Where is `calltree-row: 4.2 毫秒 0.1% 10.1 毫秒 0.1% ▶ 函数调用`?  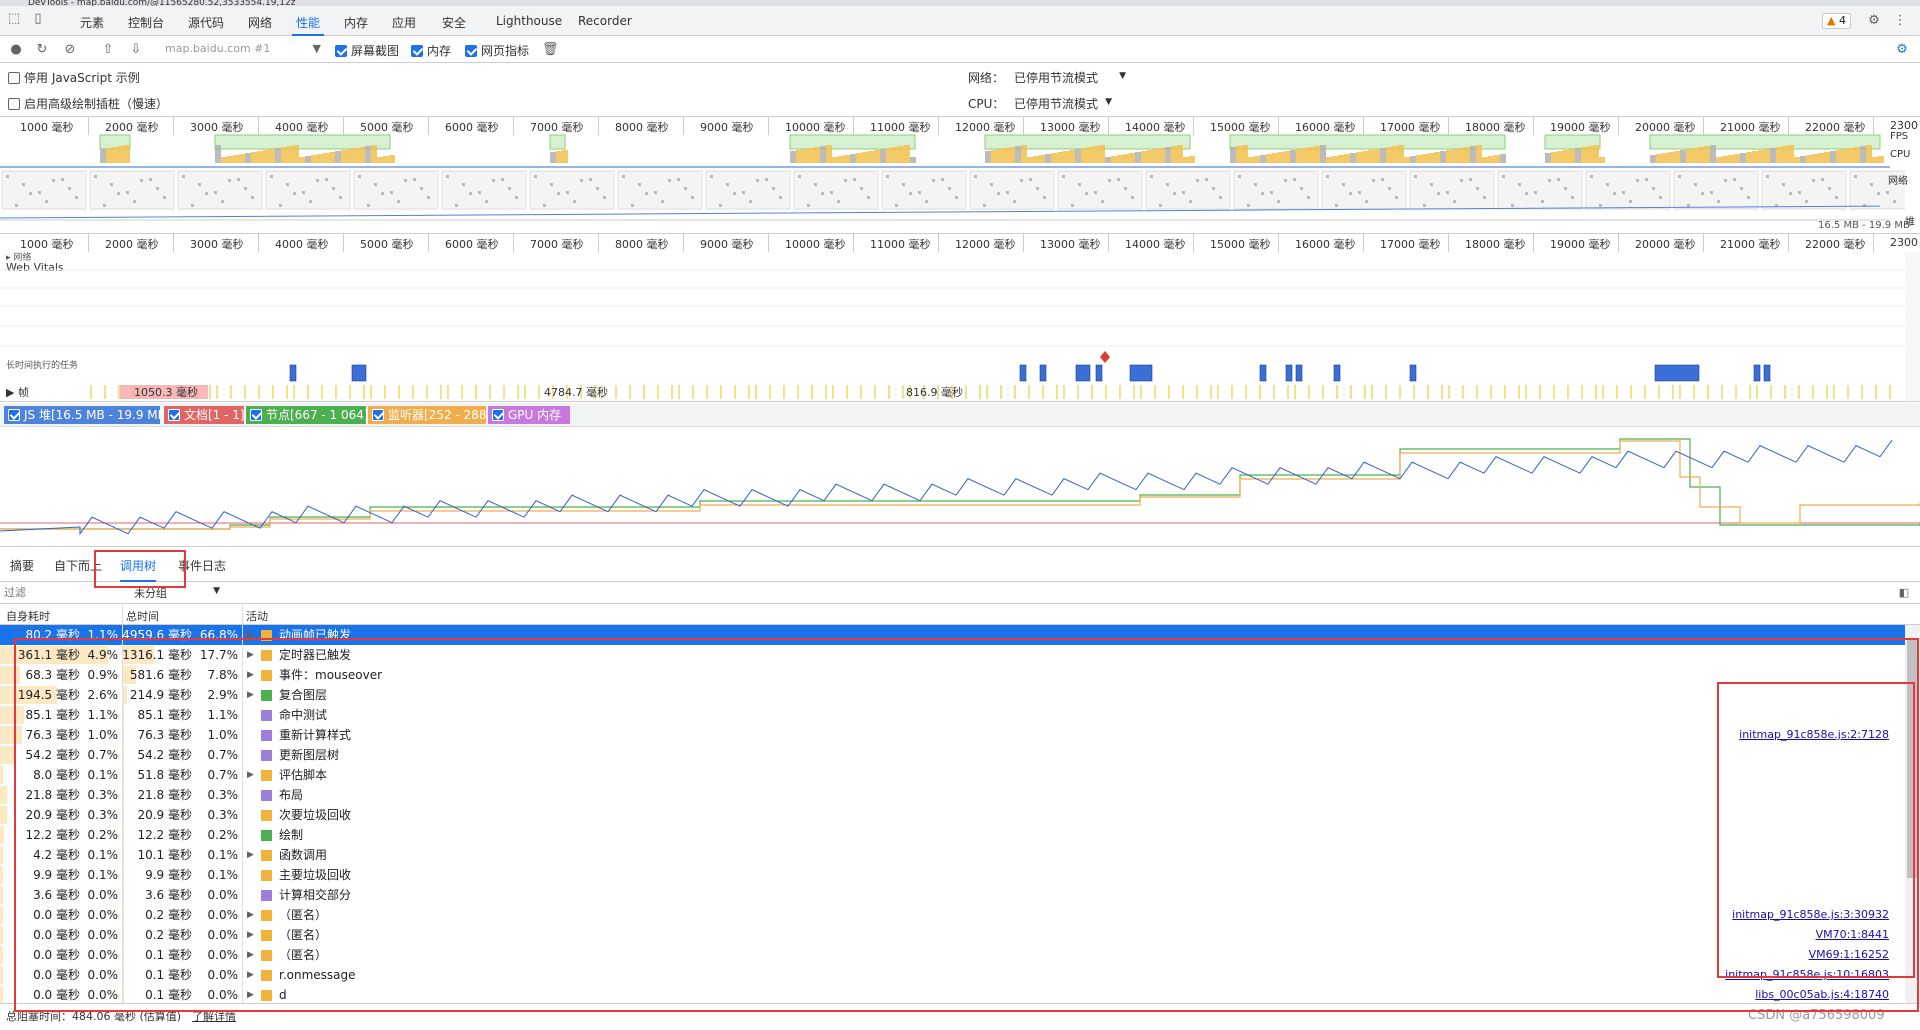 calltree-row: 4.2 毫秒 0.1% 10.1 毫秒 0.1% ▶ 函数调用 is located at coordinates (952, 855).